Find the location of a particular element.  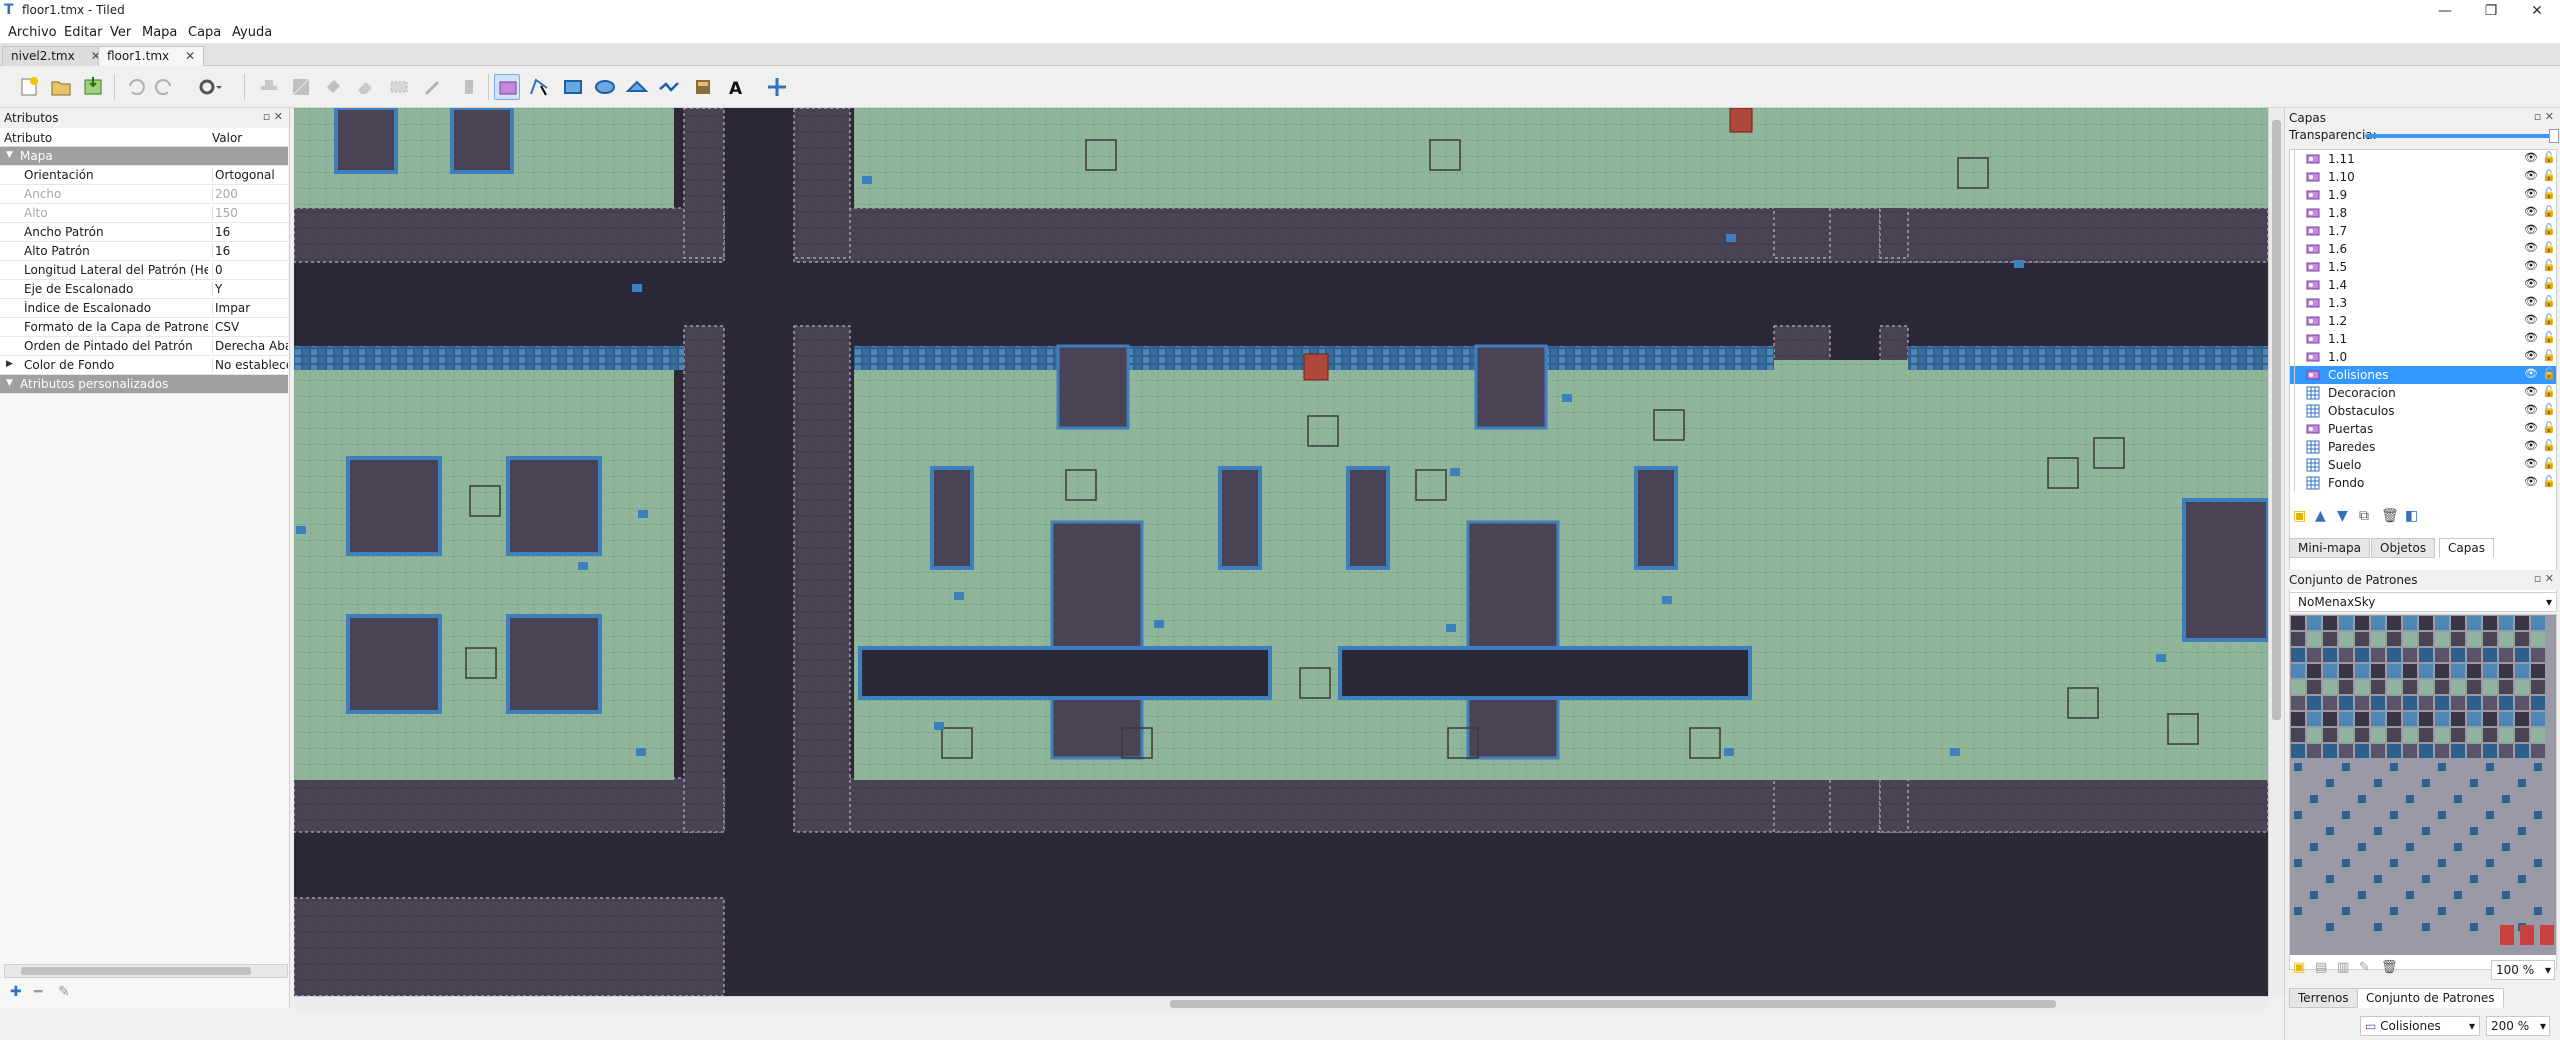

attribute-value: 150 is located at coordinates (250, 213).